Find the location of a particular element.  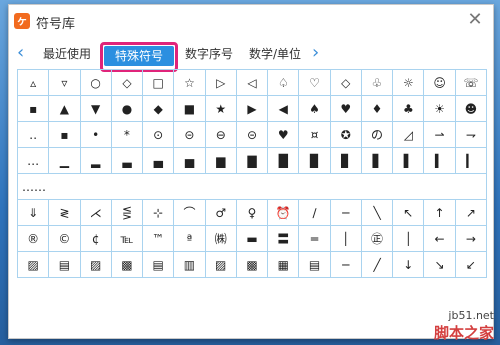

symbol-cell: ⏰ is located at coordinates (283, 212).